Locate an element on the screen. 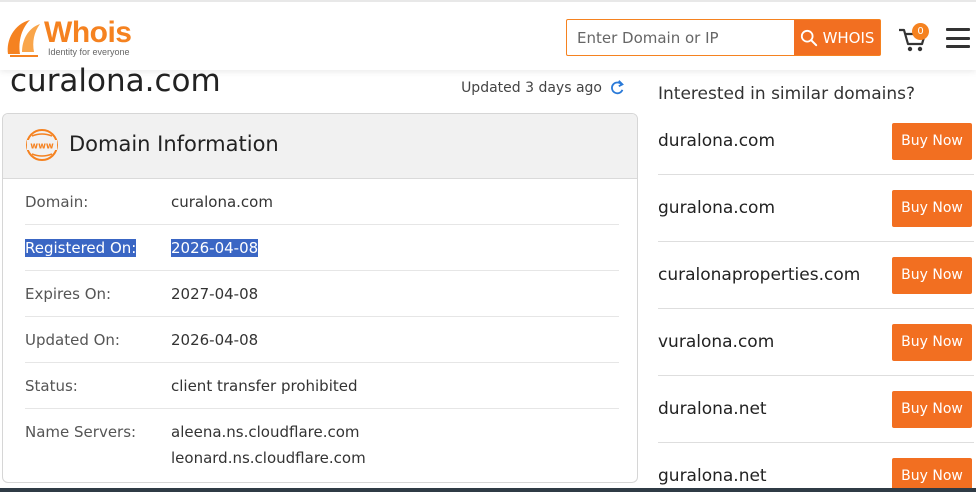 This screenshot has width=976, height=492. cart-count-badge: 0 is located at coordinates (920, 31).